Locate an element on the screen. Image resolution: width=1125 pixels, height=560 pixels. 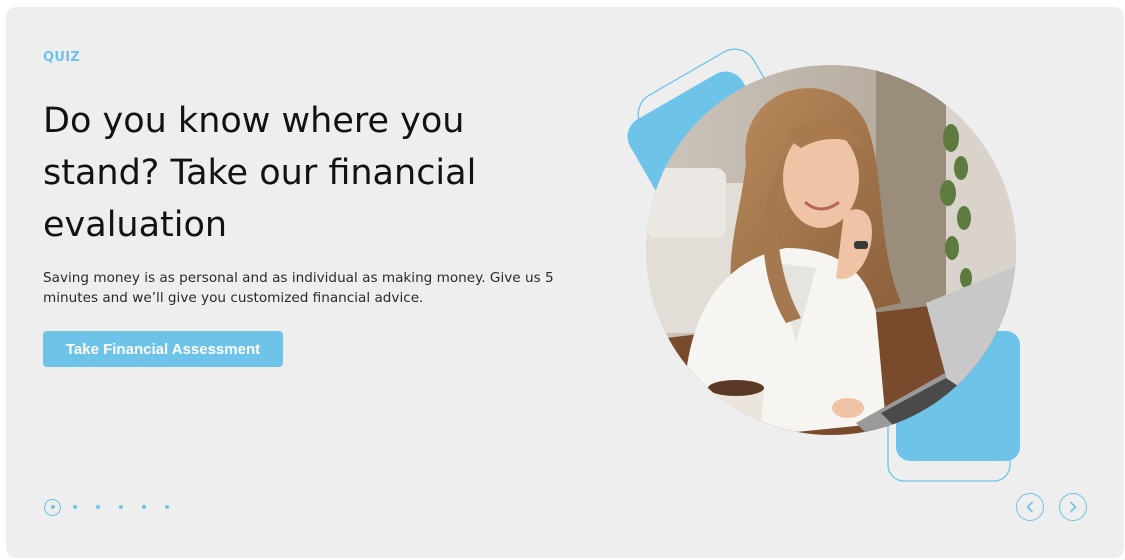
eyebrow-label: QUIZ is located at coordinates (62, 57).